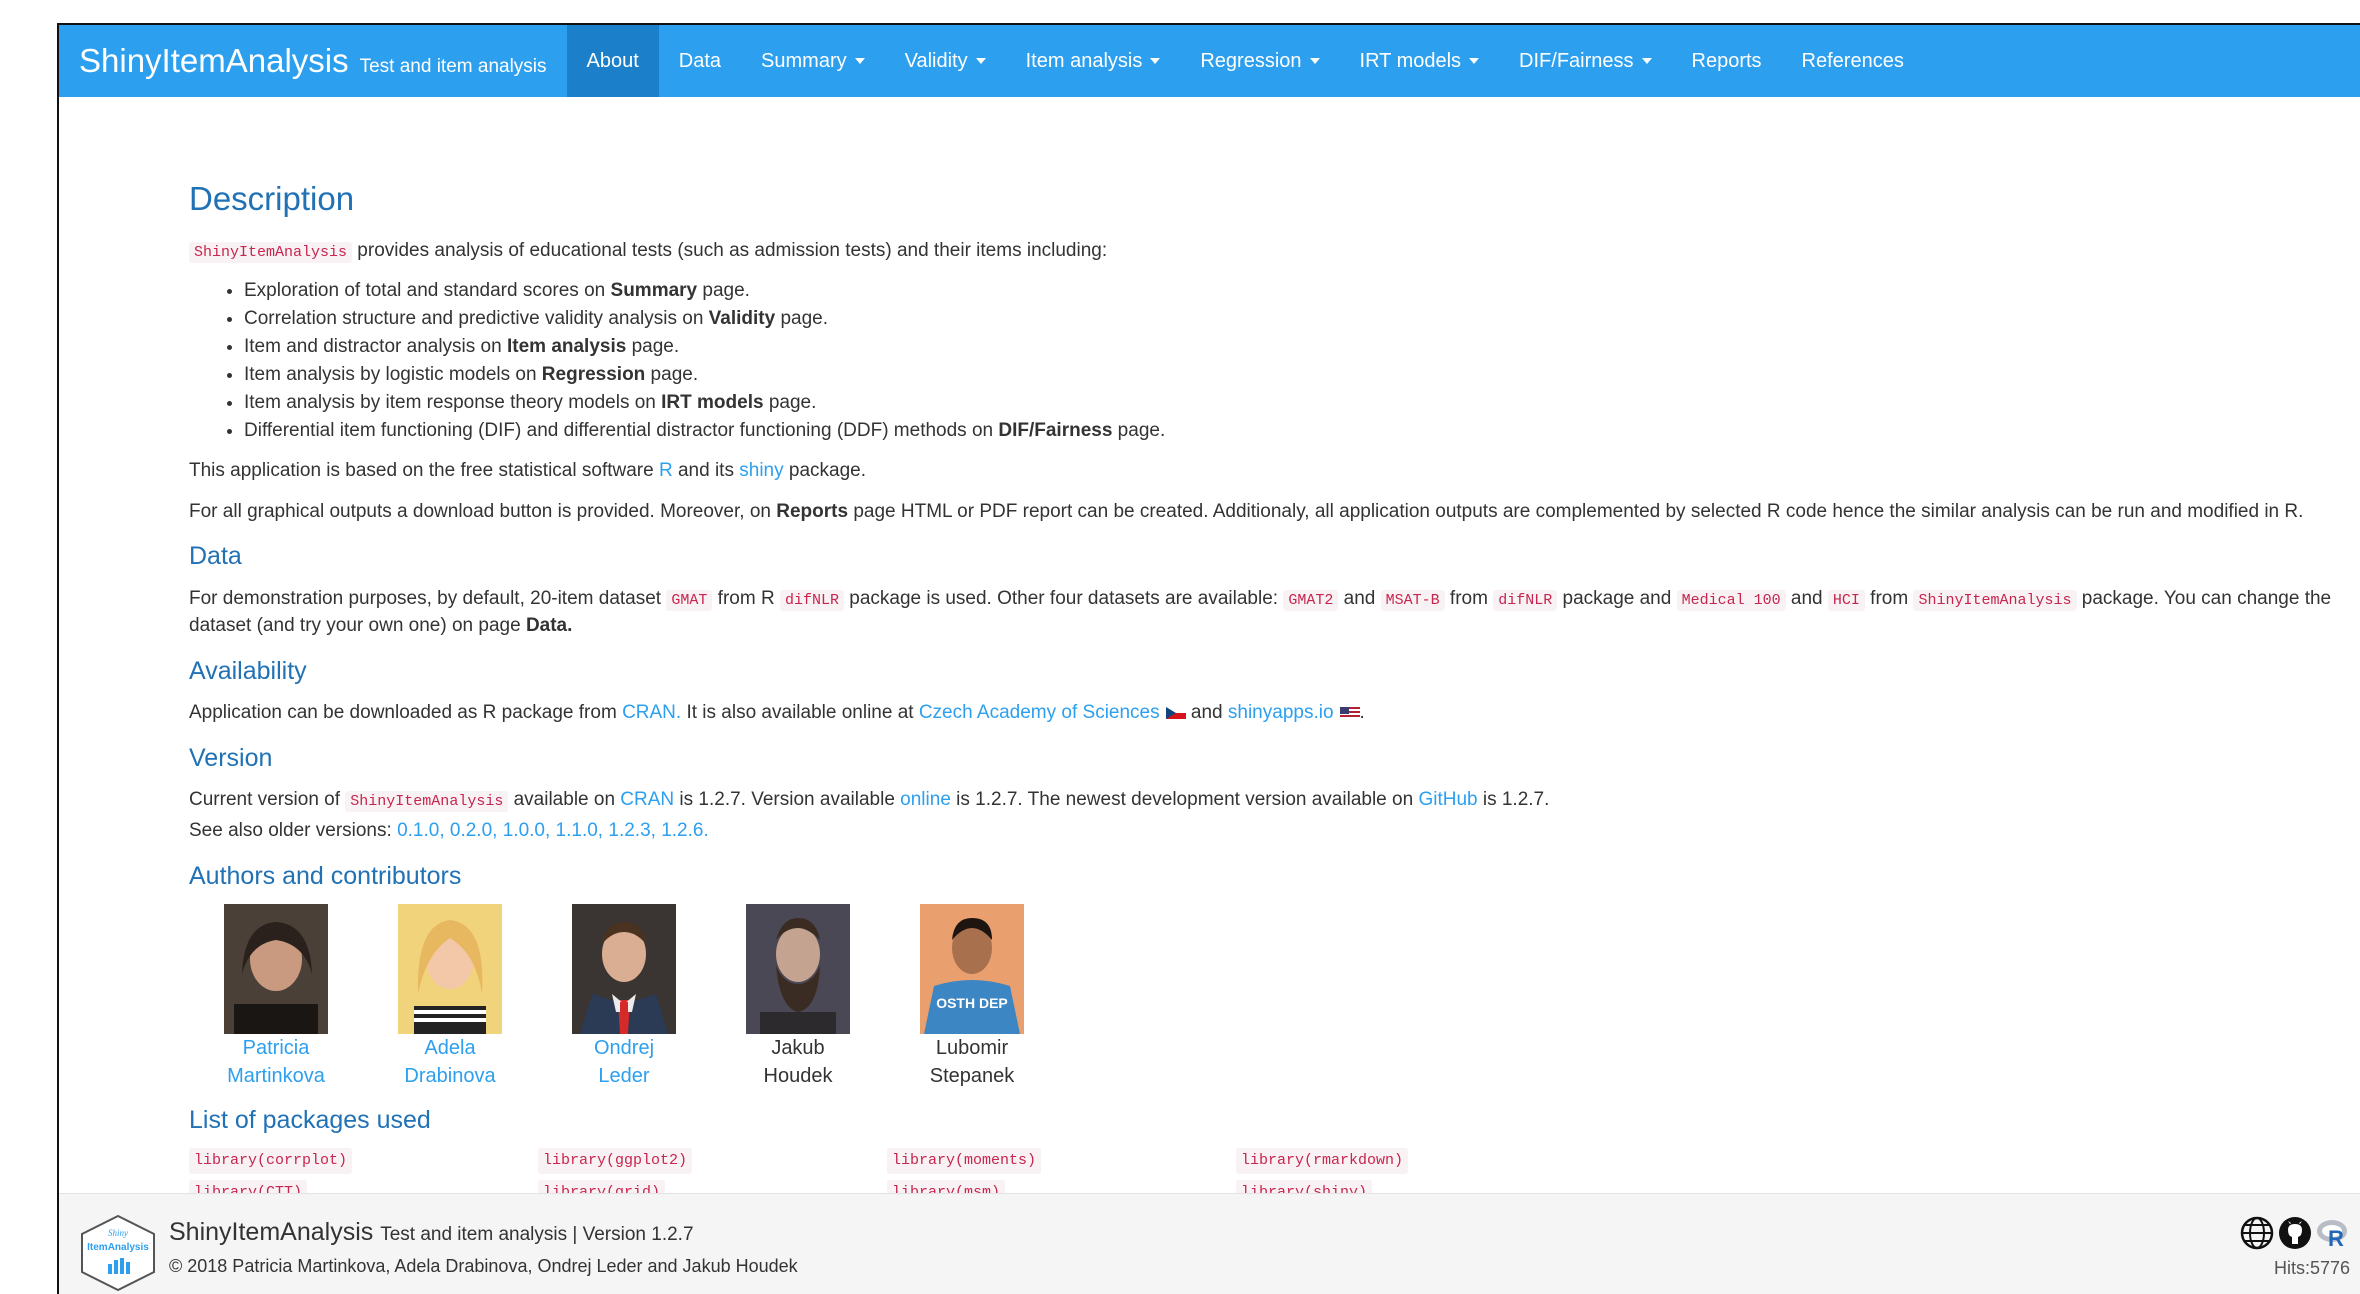 This screenshot has width=2360, height=1294. Describe the element at coordinates (1349, 713) in the screenshot. I see `us-flag-icon` at that location.